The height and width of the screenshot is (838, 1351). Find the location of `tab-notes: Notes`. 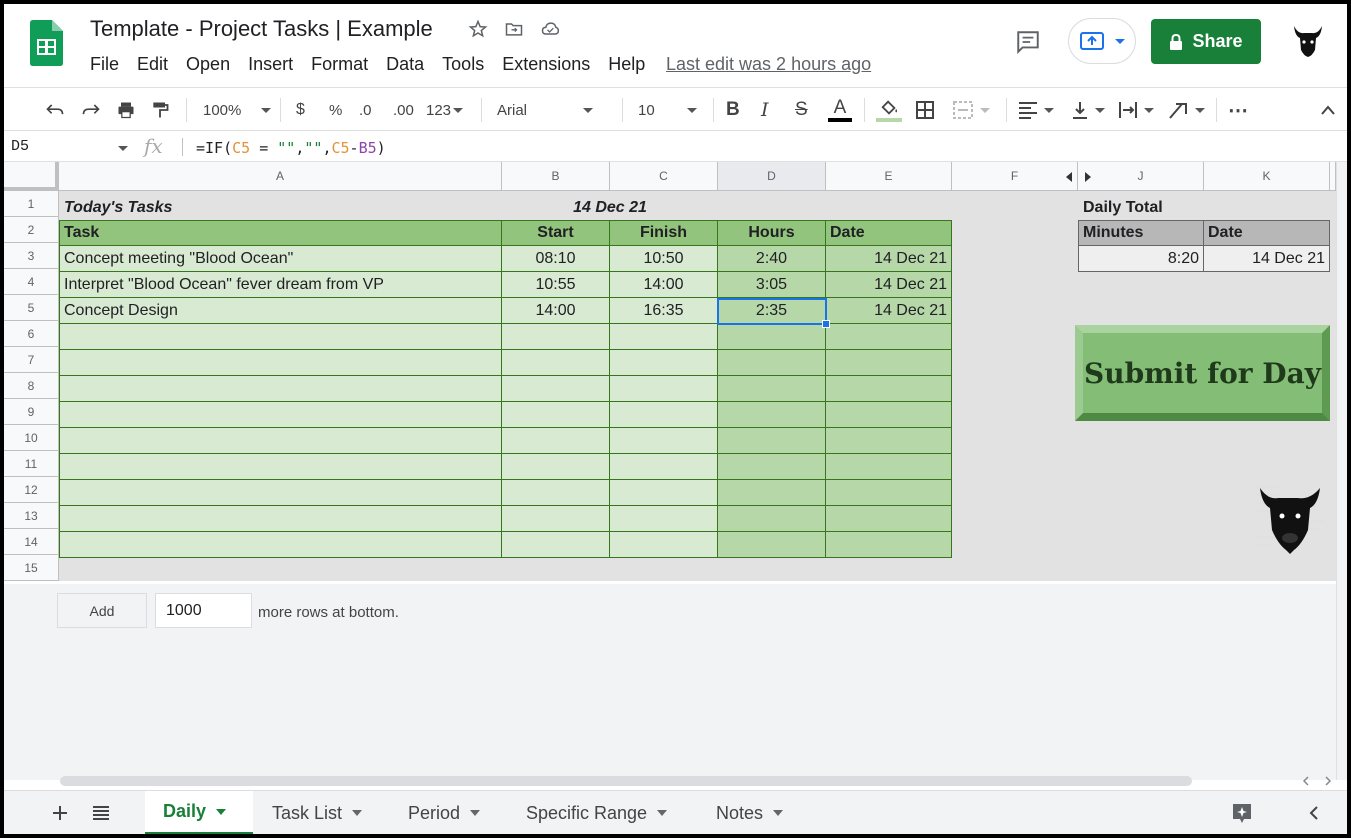

tab-notes: Notes is located at coordinates (749, 812).